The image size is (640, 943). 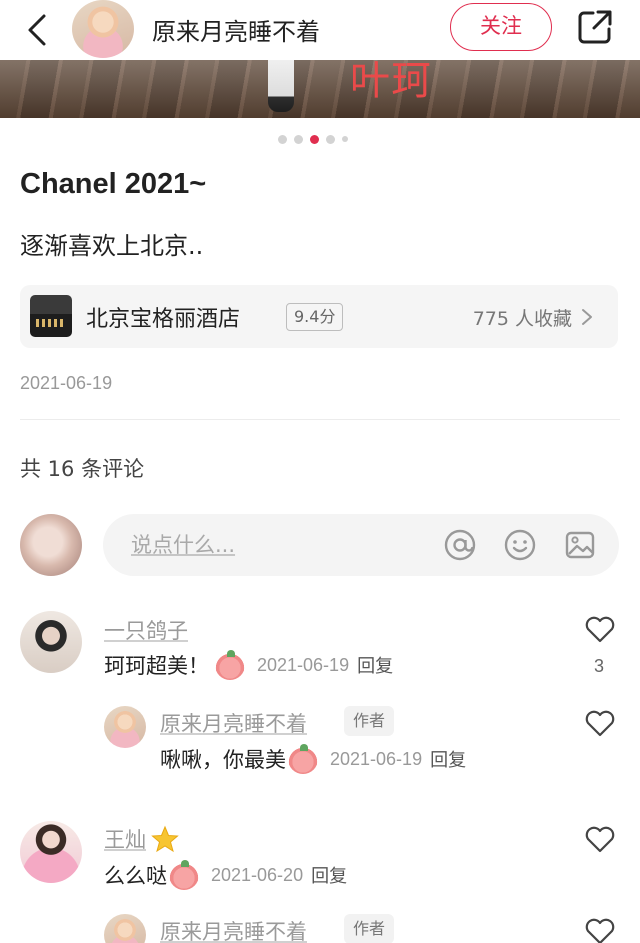 I want to click on image-icon, so click(x=580, y=545).